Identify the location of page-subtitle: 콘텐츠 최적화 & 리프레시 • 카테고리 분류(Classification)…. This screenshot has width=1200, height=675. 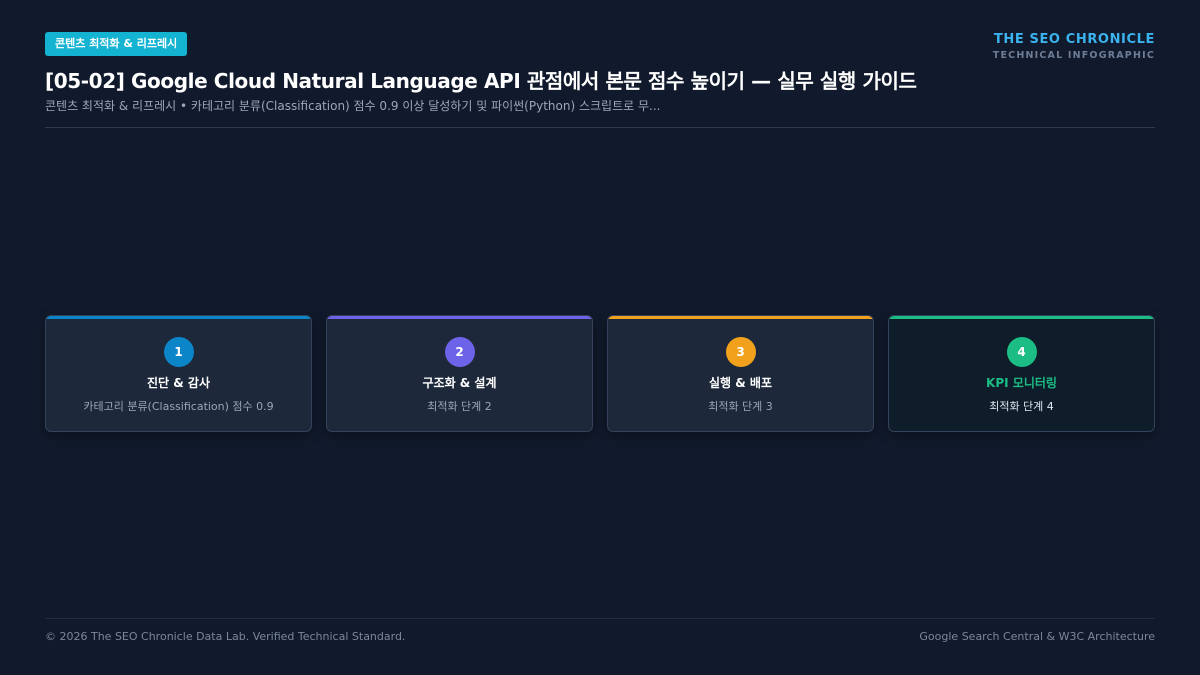
(353, 106).